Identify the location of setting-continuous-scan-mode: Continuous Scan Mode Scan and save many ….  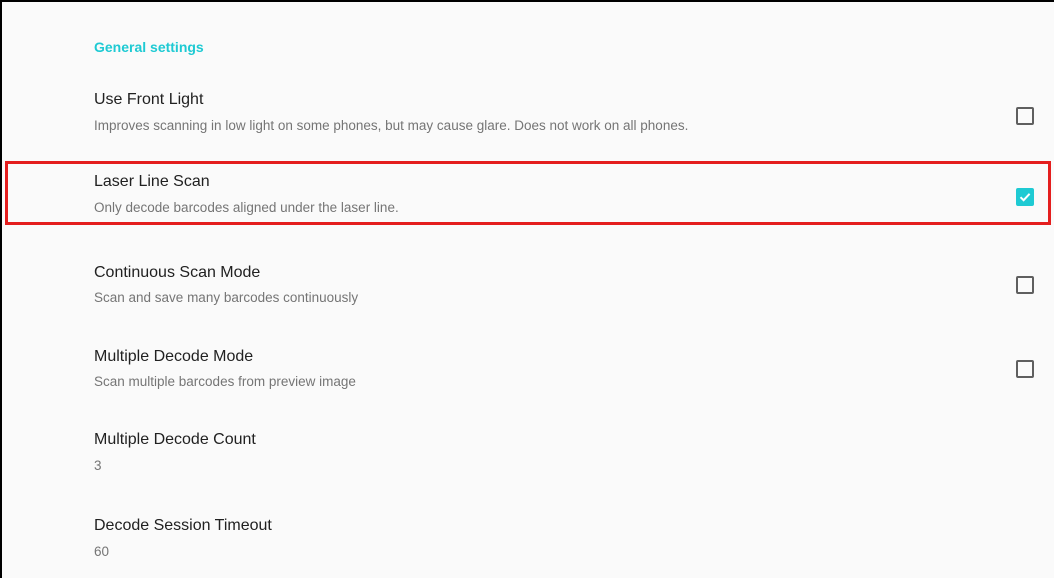
(529, 285).